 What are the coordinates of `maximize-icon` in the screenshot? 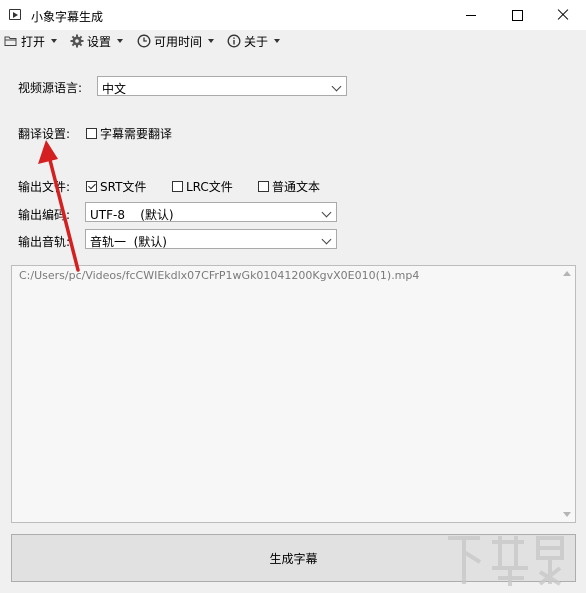 It's located at (517, 15).